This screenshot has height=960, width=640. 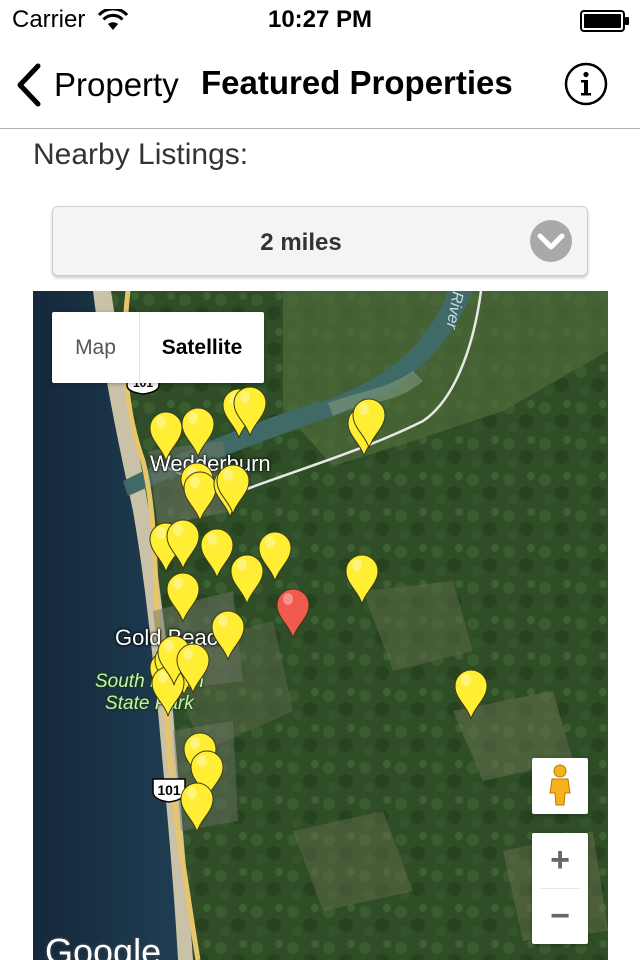 I want to click on status-bar: Carrier 10:27 PM, so click(x=320, y=20).